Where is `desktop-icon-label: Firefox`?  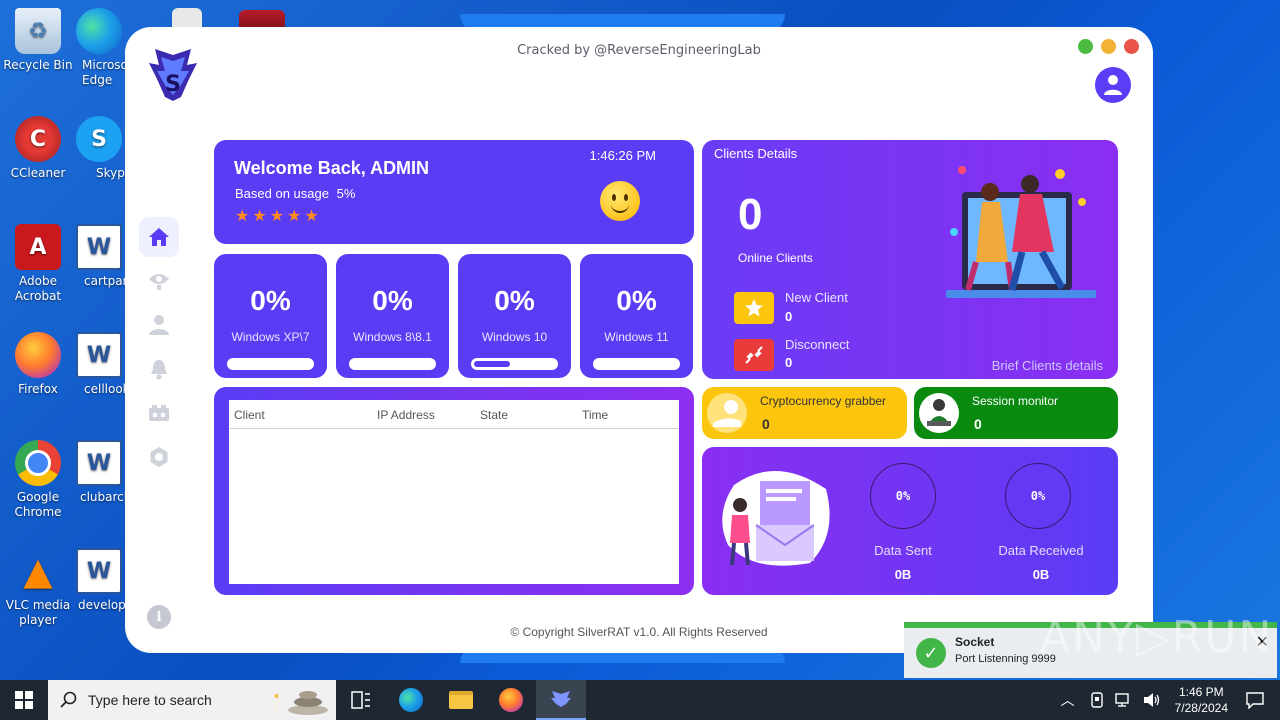
desktop-icon-label: Firefox is located at coordinates (38, 389).